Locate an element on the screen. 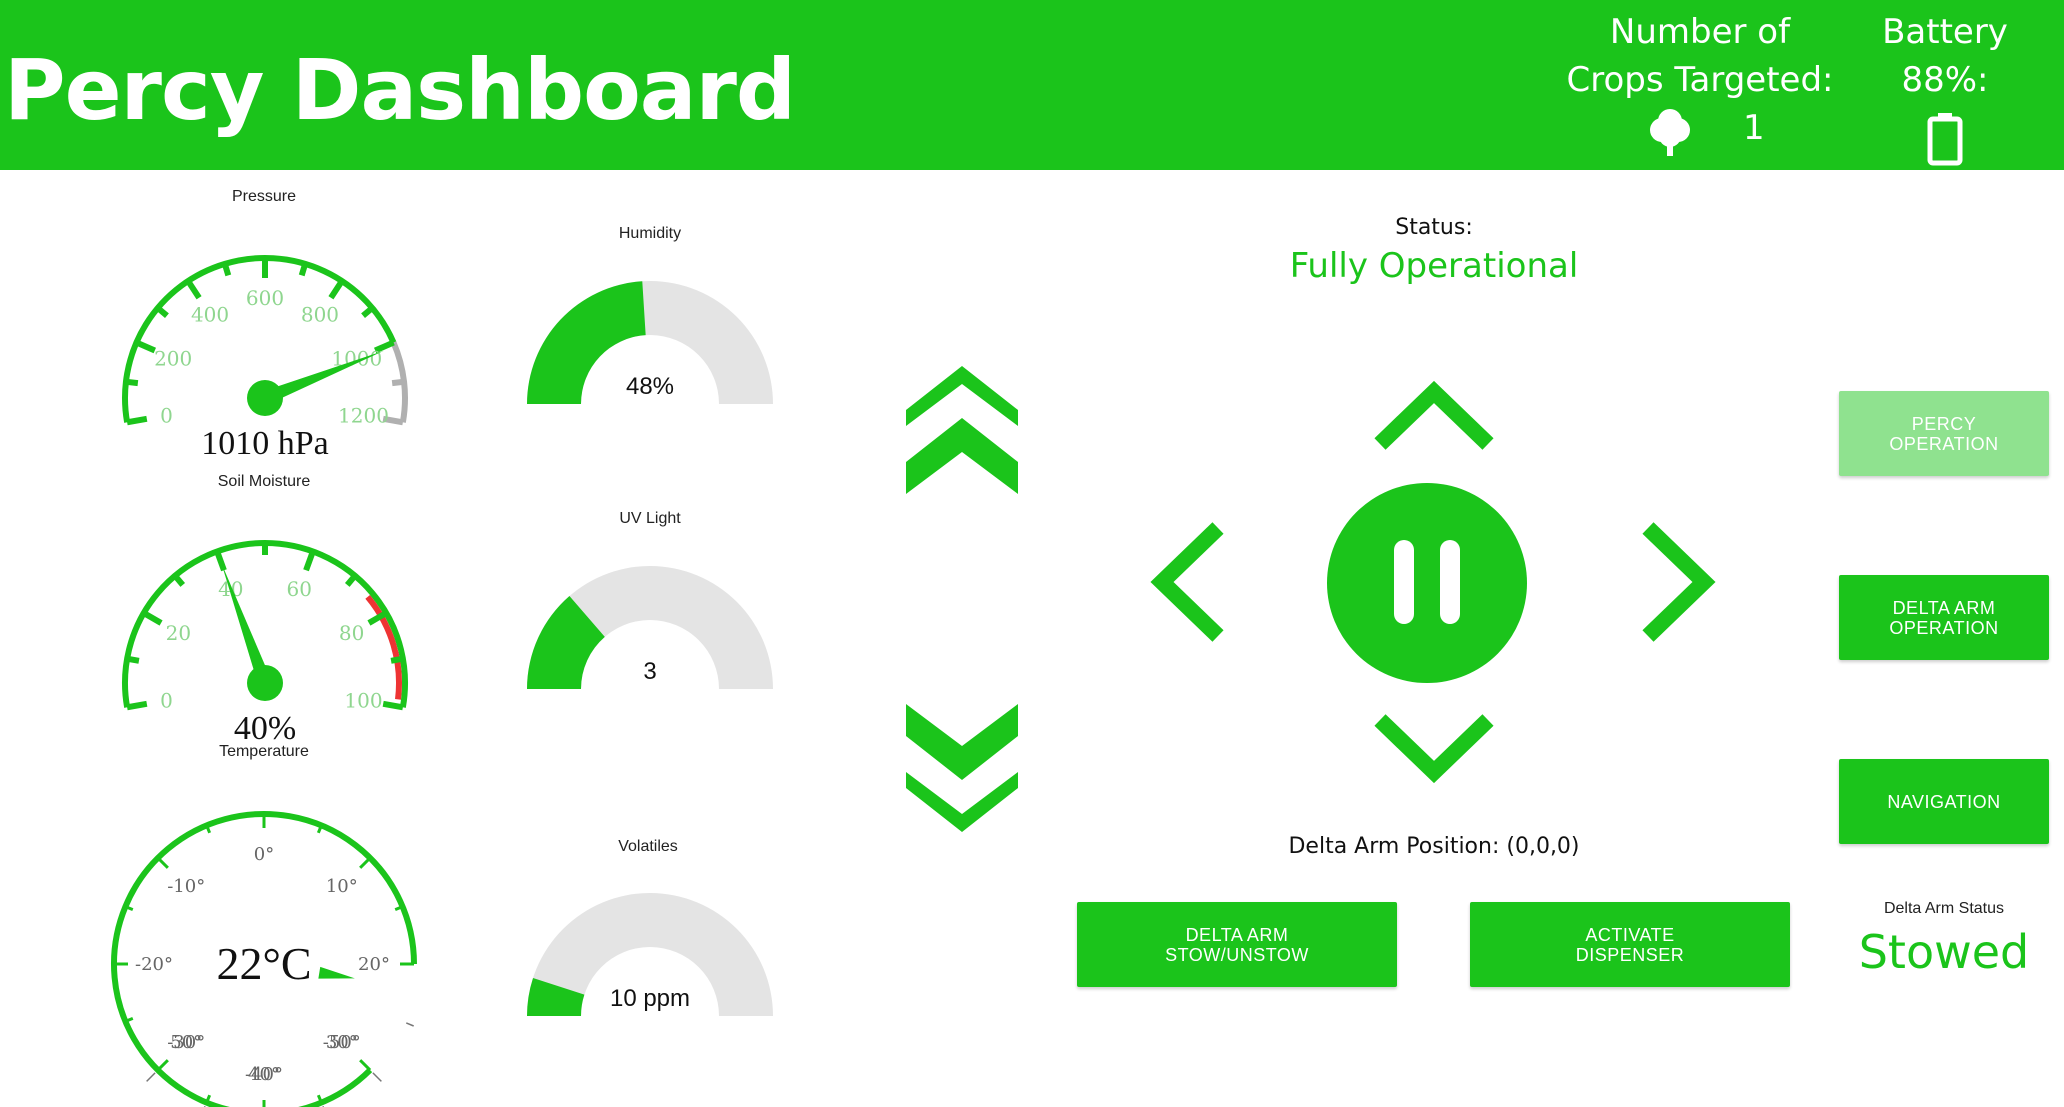  soil-needle-hub is located at coordinates (265, 683).